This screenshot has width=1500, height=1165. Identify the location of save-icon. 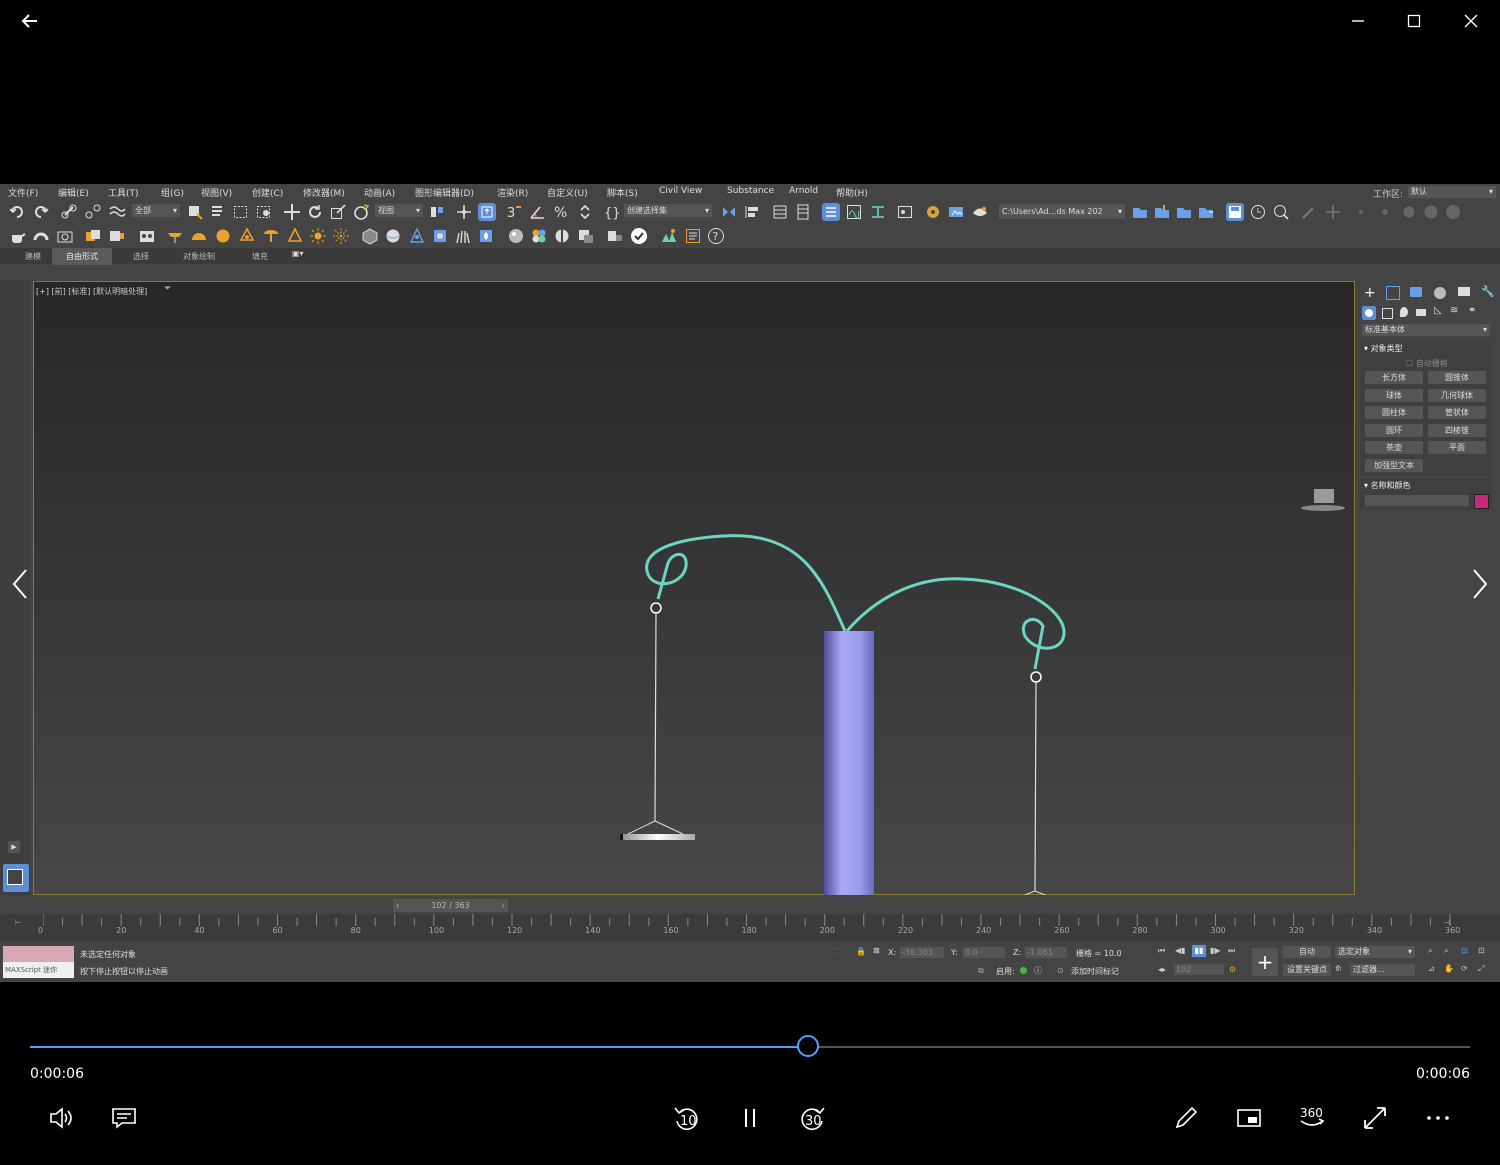
(1235, 212).